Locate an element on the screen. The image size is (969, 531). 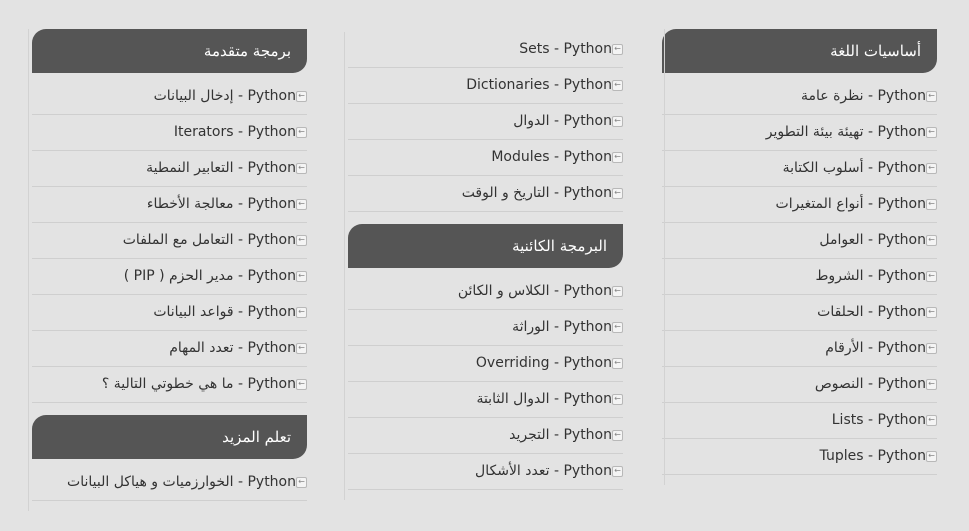
list-item: ← Python - النصوص is located at coordinates (799, 385).